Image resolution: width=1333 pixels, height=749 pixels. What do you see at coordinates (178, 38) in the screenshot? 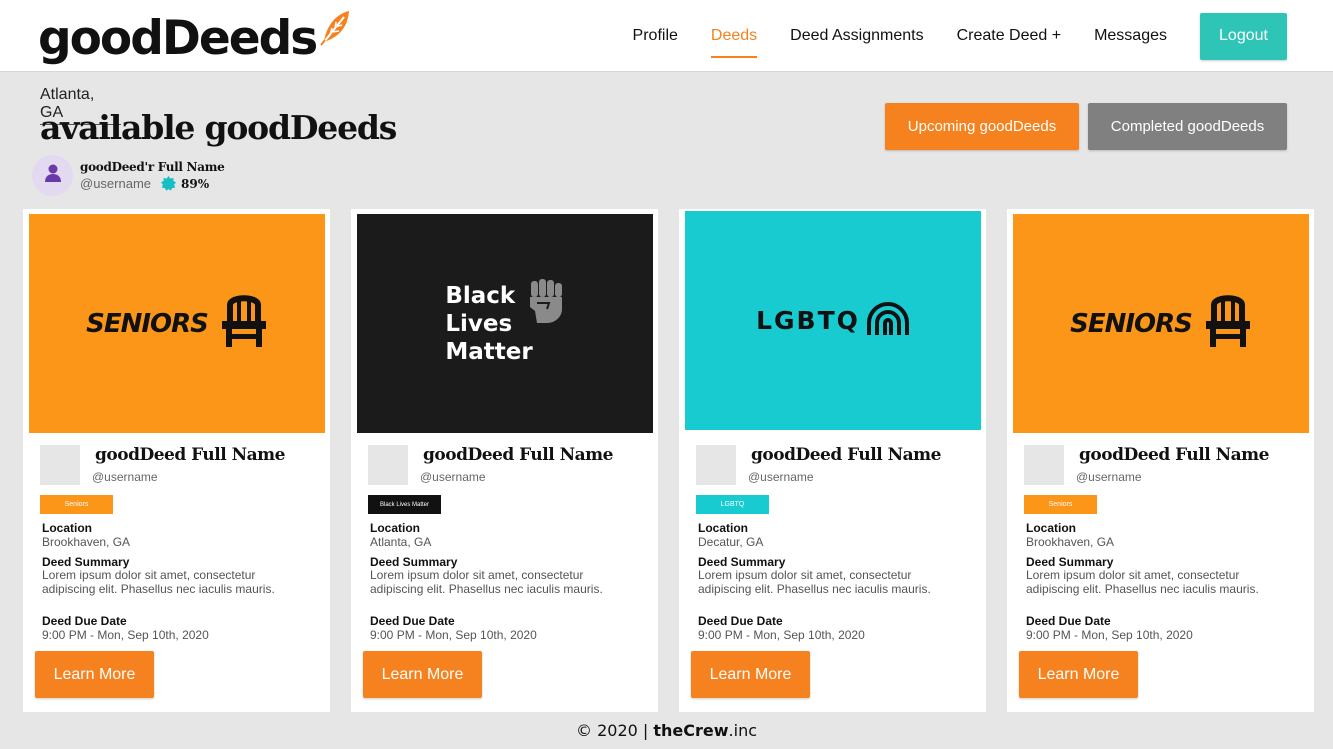
I see `logo-text: goodDeeds` at bounding box center [178, 38].